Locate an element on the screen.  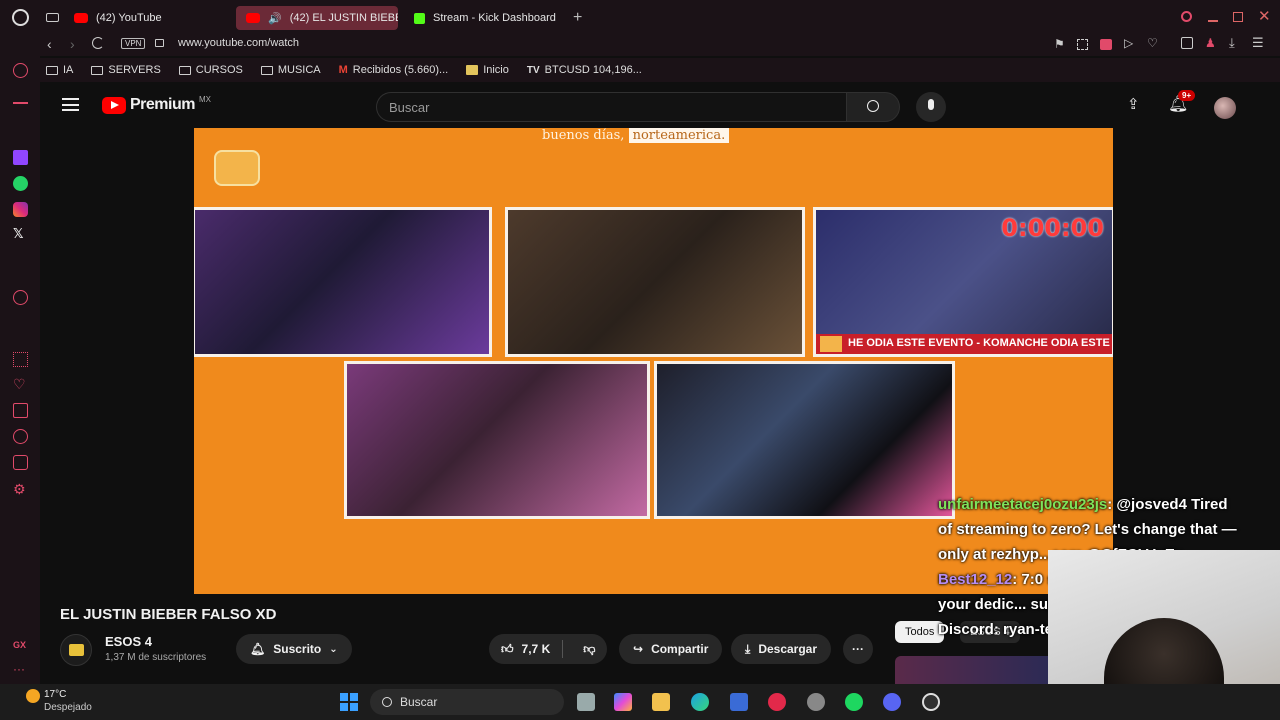
whatsapp-icon is located at coordinates (20, 183).